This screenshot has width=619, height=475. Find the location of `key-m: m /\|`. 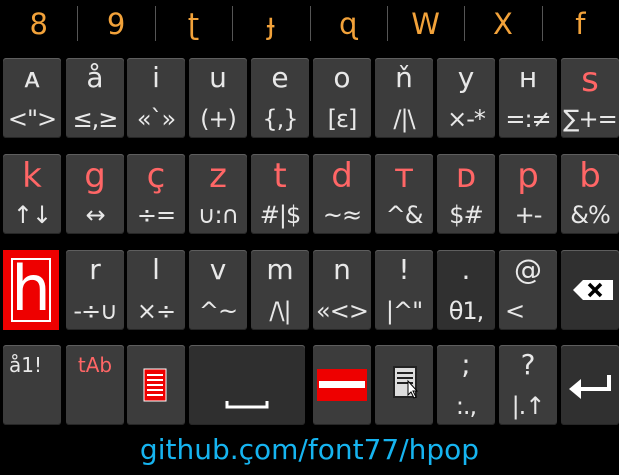

key-m: m /\| is located at coordinates (280, 290).